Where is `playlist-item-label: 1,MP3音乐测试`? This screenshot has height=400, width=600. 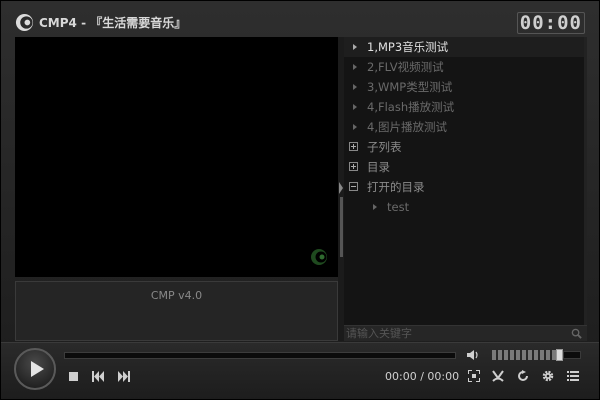
playlist-item-label: 1,MP3音乐测试 is located at coordinates (408, 47).